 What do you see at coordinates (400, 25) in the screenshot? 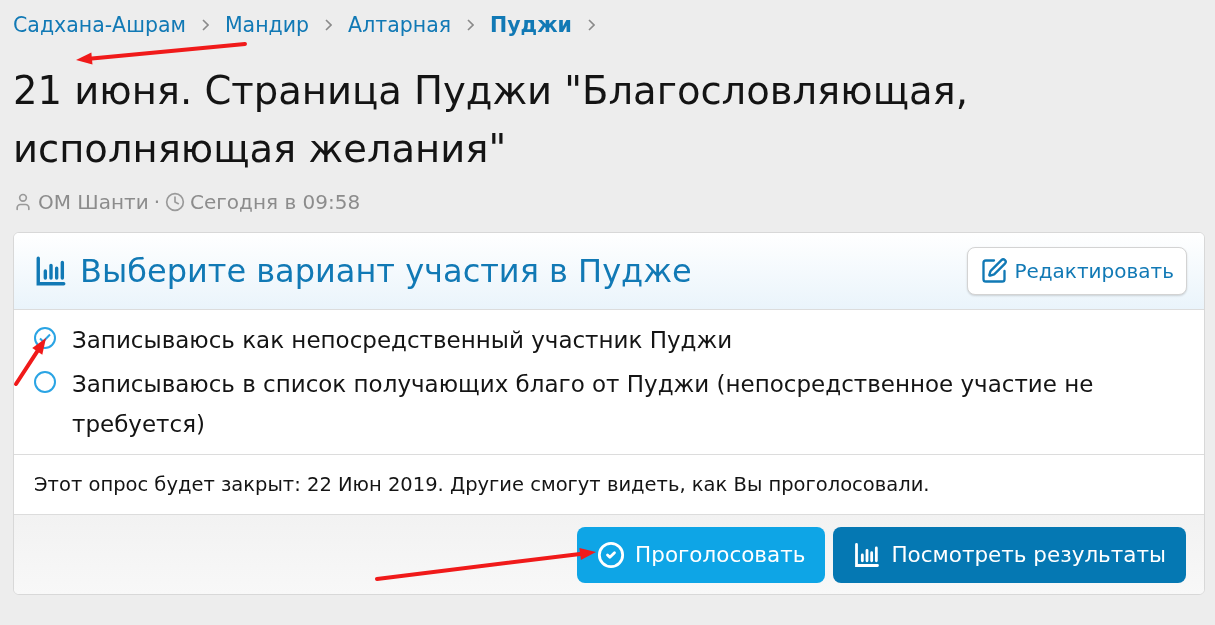
I see `breadcrumb-link: Алтарная` at bounding box center [400, 25].